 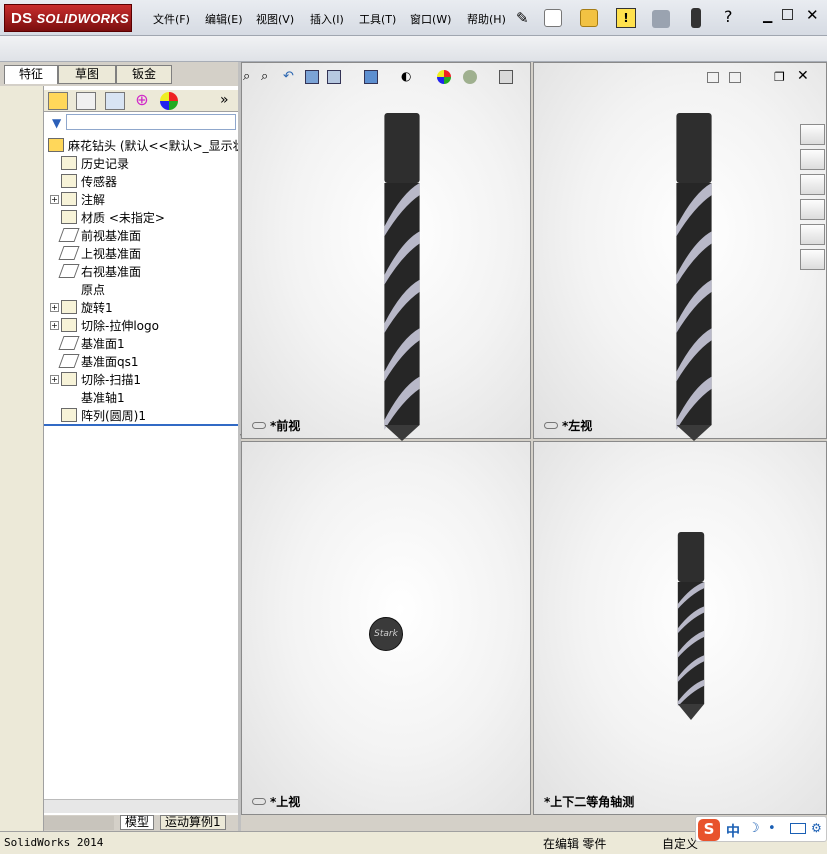 I want to click on tree-item: + 注解, so click(x=77, y=199).